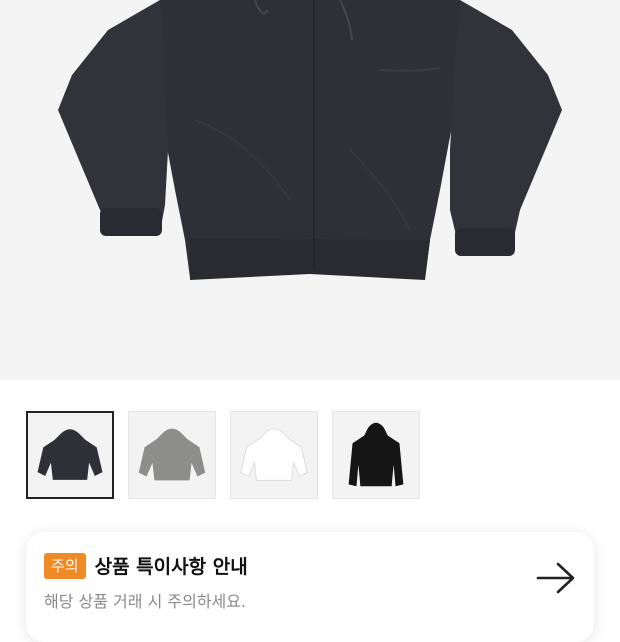  I want to click on thumbnail-dark-charcoal, so click(70, 455).